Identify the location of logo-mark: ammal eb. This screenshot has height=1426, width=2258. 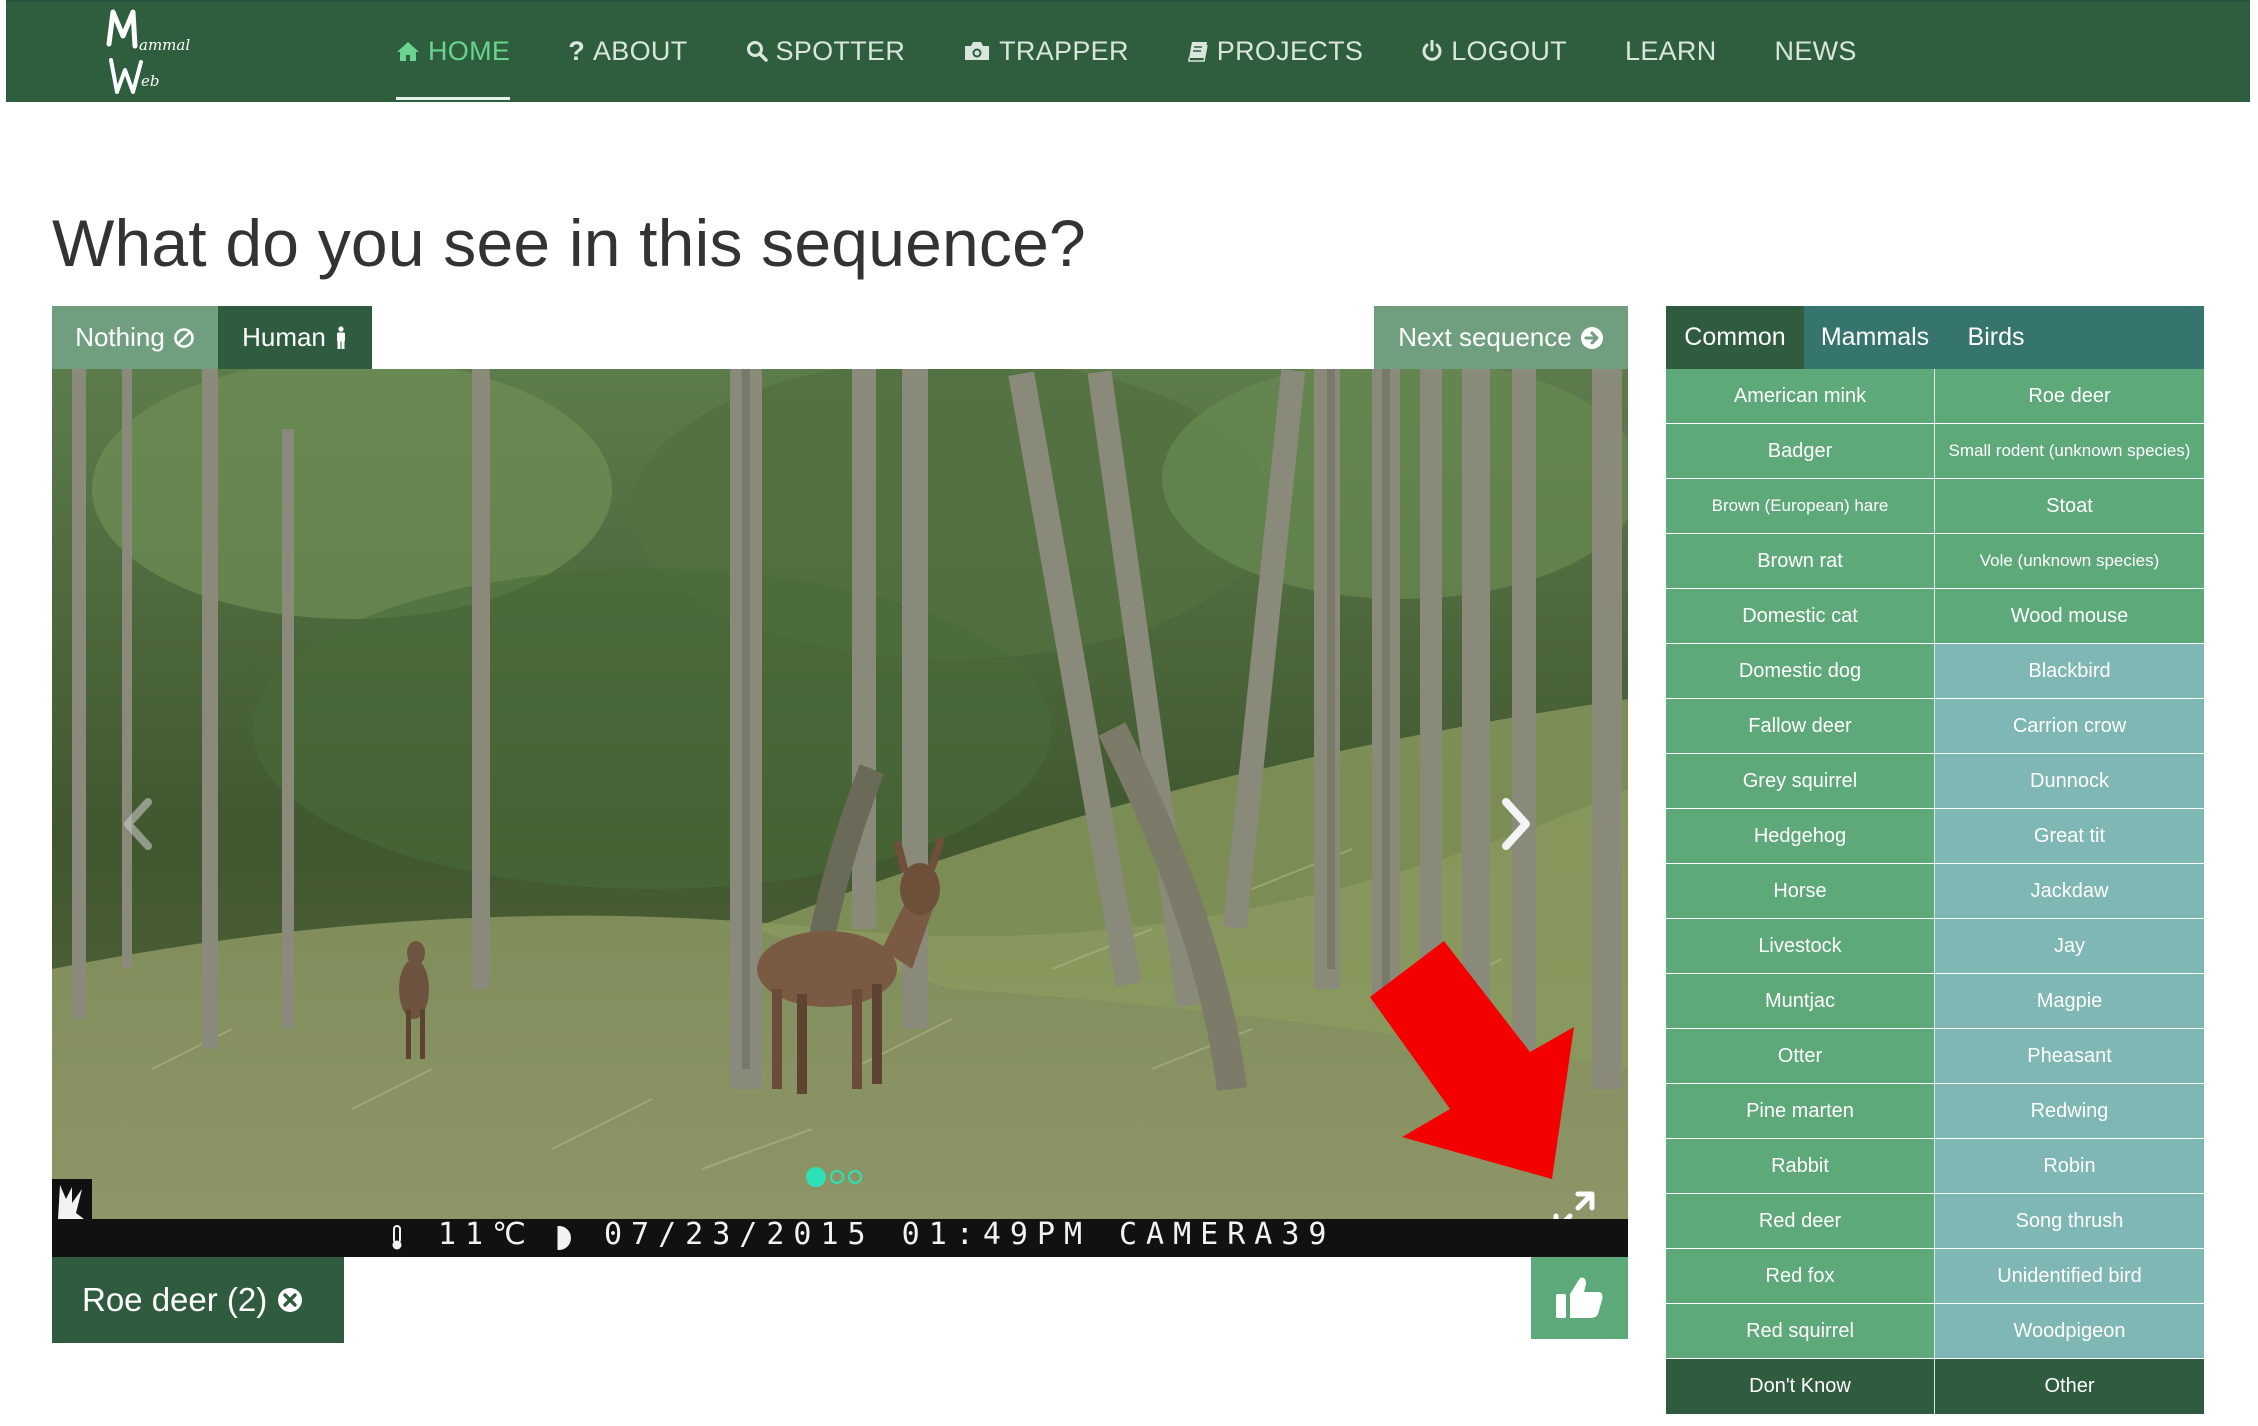
(148, 51).